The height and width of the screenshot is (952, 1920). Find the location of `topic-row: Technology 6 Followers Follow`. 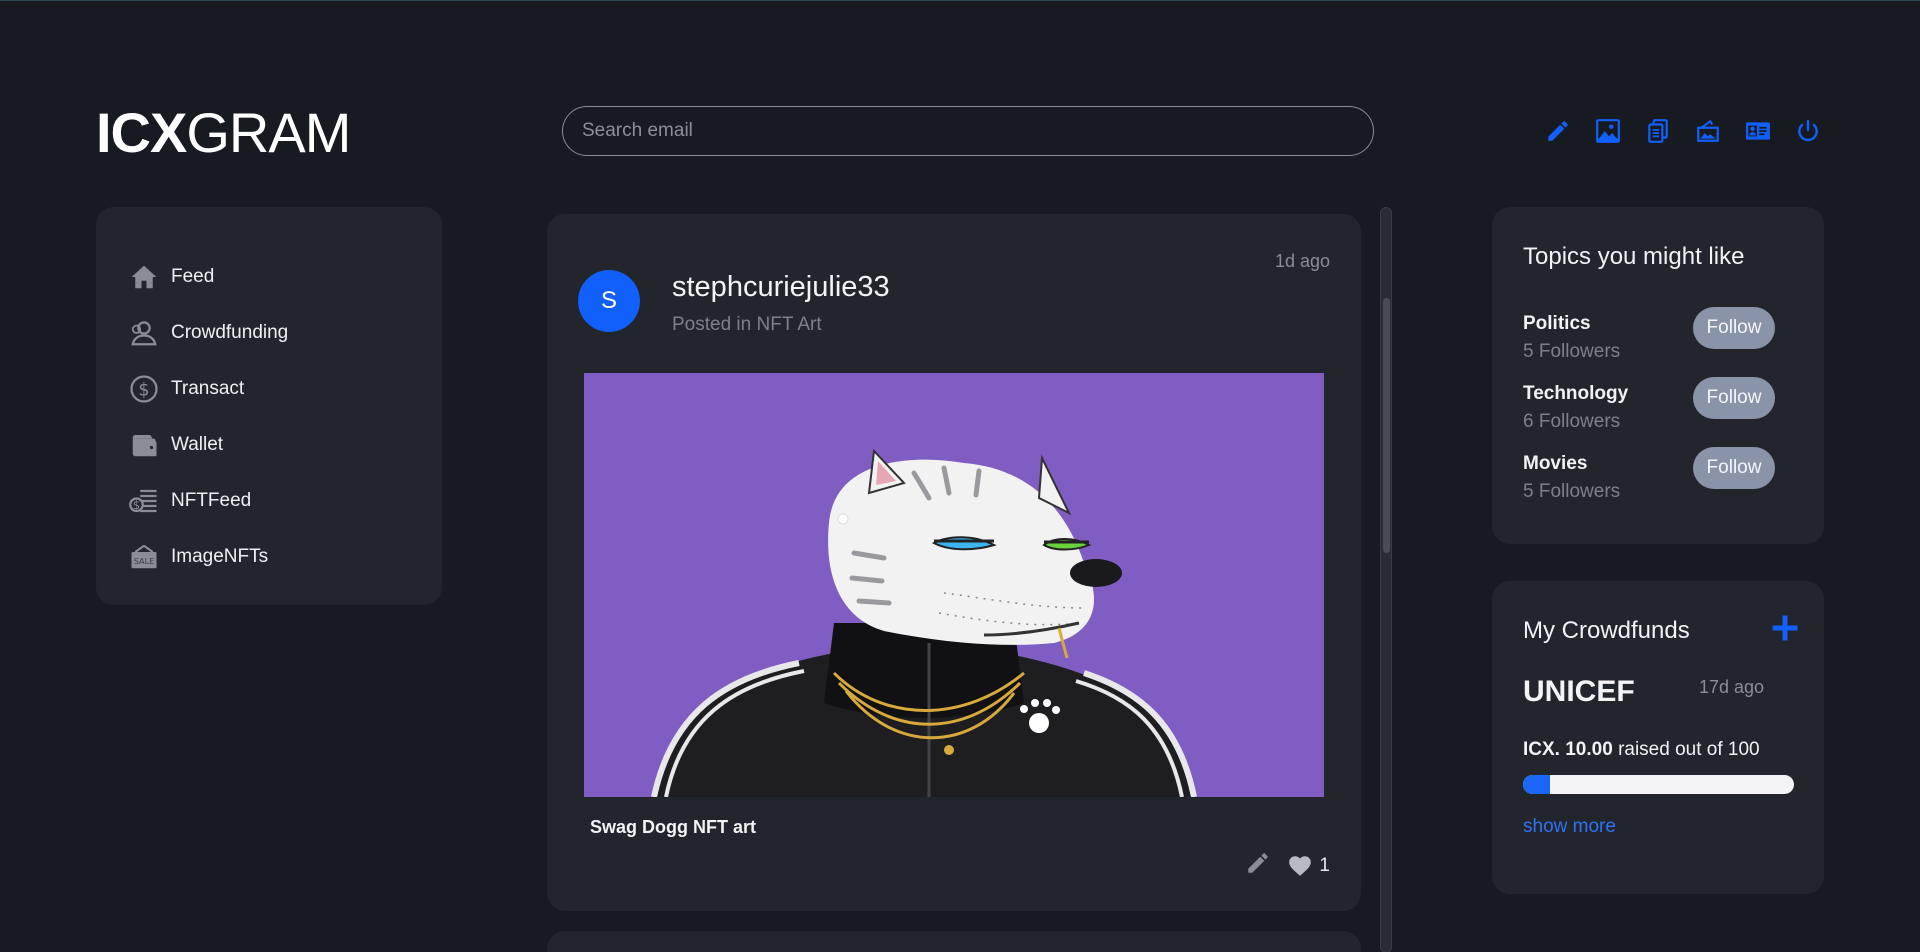

topic-row: Technology 6 Followers Follow is located at coordinates (1658, 415).